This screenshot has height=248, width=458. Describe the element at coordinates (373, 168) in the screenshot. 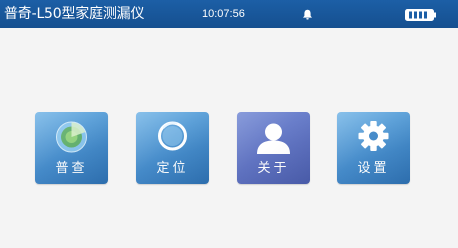

I see `settings-label: 设置` at that location.